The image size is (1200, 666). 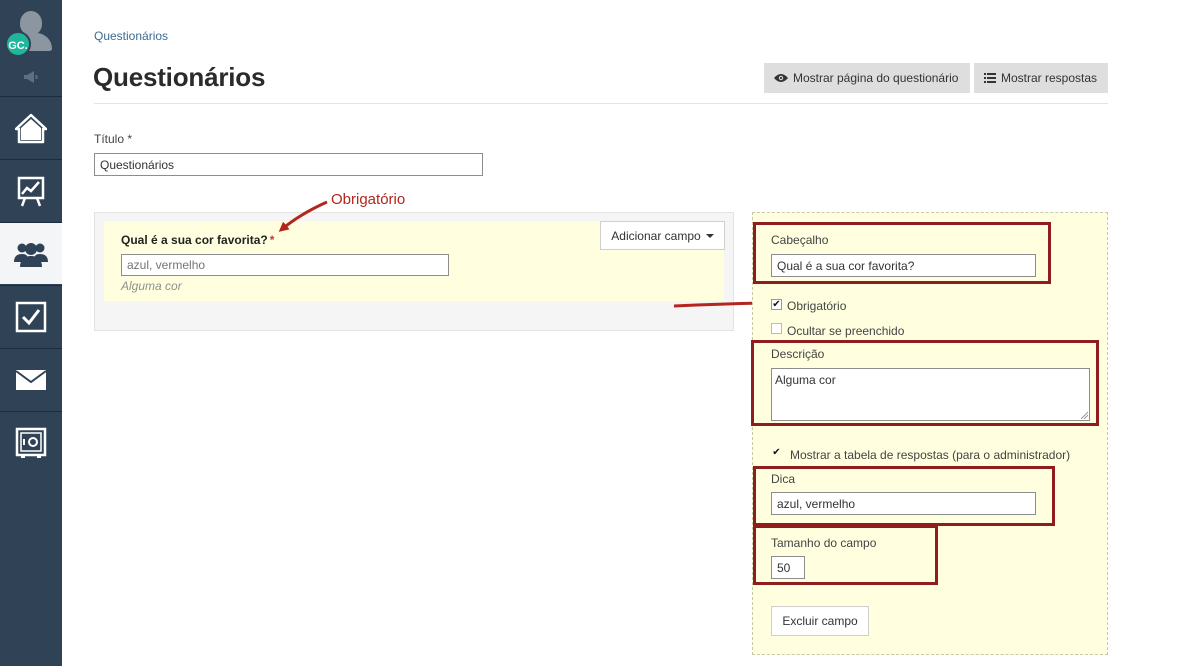 What do you see at coordinates (272, 240) in the screenshot?
I see `required-star: *` at bounding box center [272, 240].